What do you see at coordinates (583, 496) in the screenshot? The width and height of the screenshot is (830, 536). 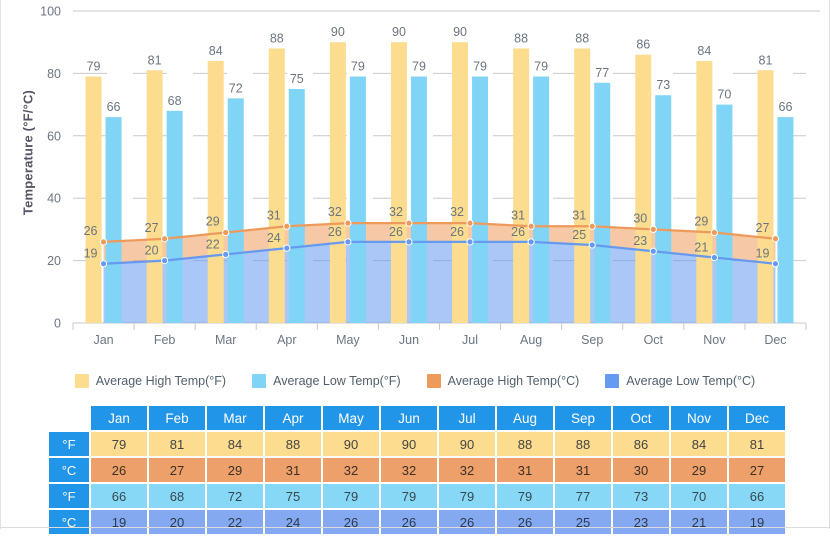 I see `table-cell: 77` at bounding box center [583, 496].